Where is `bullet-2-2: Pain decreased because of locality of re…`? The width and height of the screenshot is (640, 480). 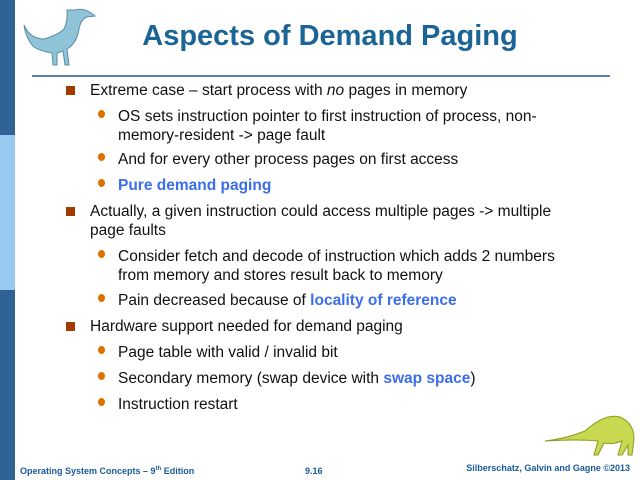 bullet-2-2: Pain decreased because of locality of re… is located at coordinates (287, 300).